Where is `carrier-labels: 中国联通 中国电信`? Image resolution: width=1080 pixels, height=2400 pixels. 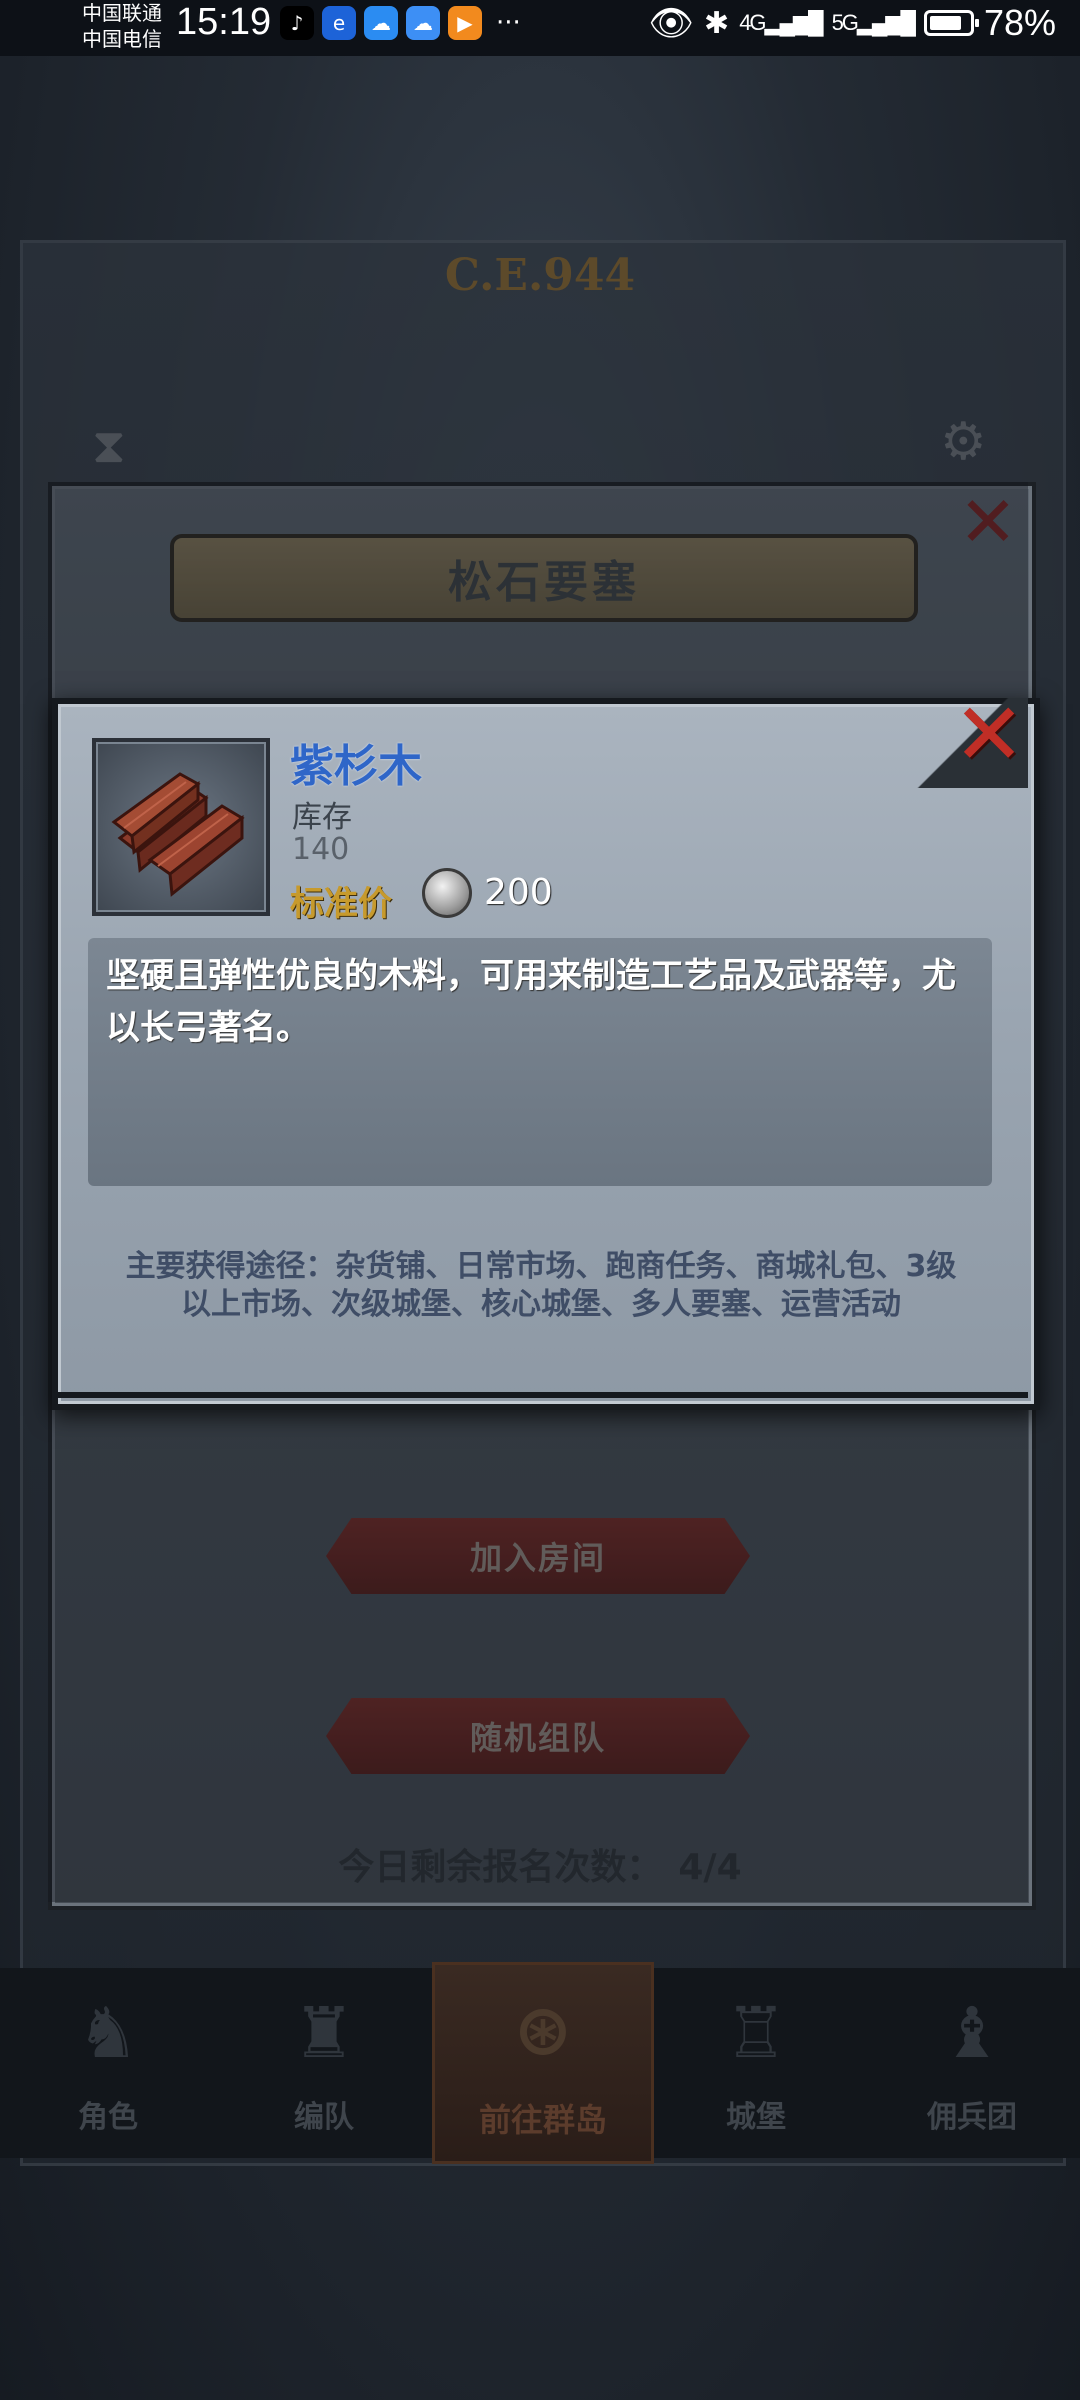
carrier-labels: 中国联通 中国电信 is located at coordinates (122, 26).